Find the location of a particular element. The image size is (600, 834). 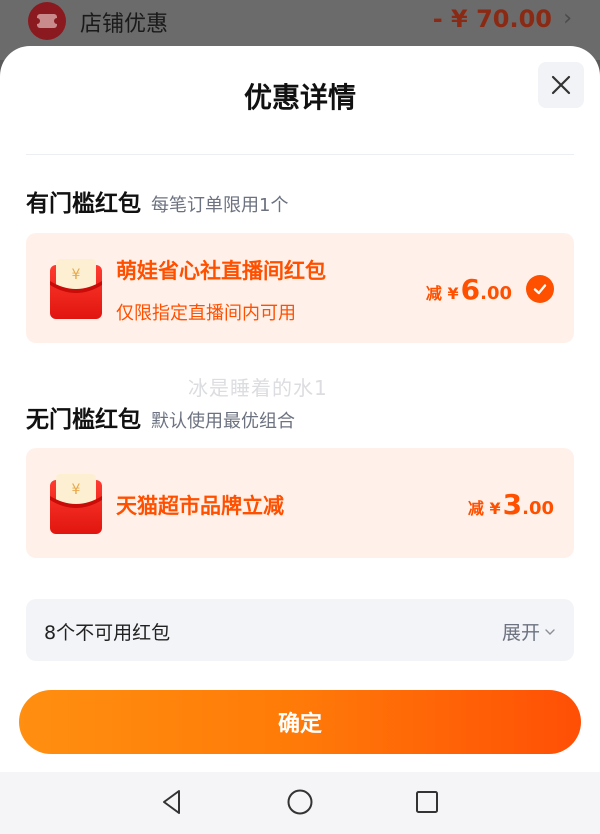

back-button is located at coordinates (173, 802).